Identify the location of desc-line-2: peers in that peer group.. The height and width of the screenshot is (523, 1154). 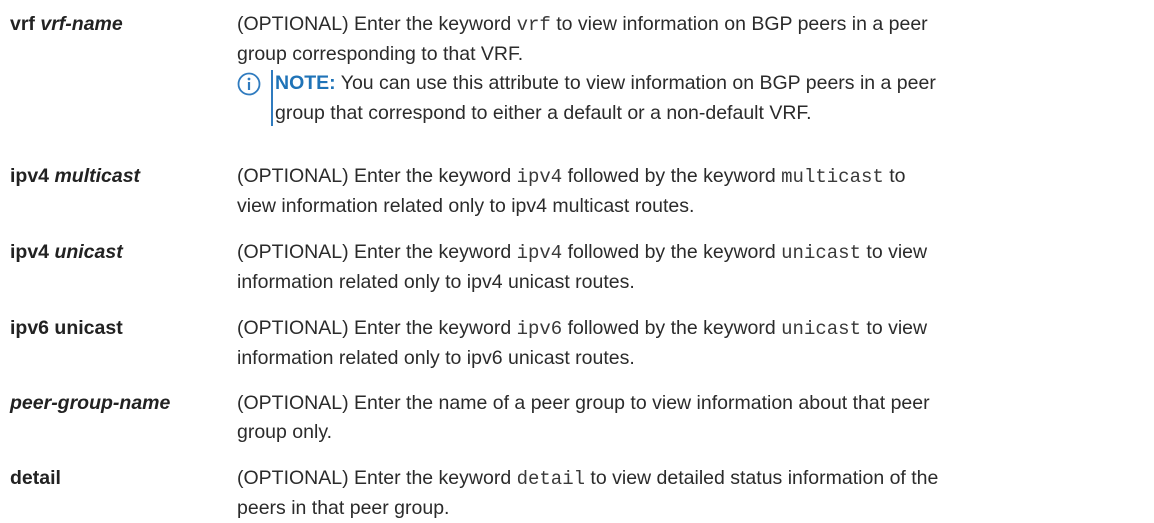
(343, 508).